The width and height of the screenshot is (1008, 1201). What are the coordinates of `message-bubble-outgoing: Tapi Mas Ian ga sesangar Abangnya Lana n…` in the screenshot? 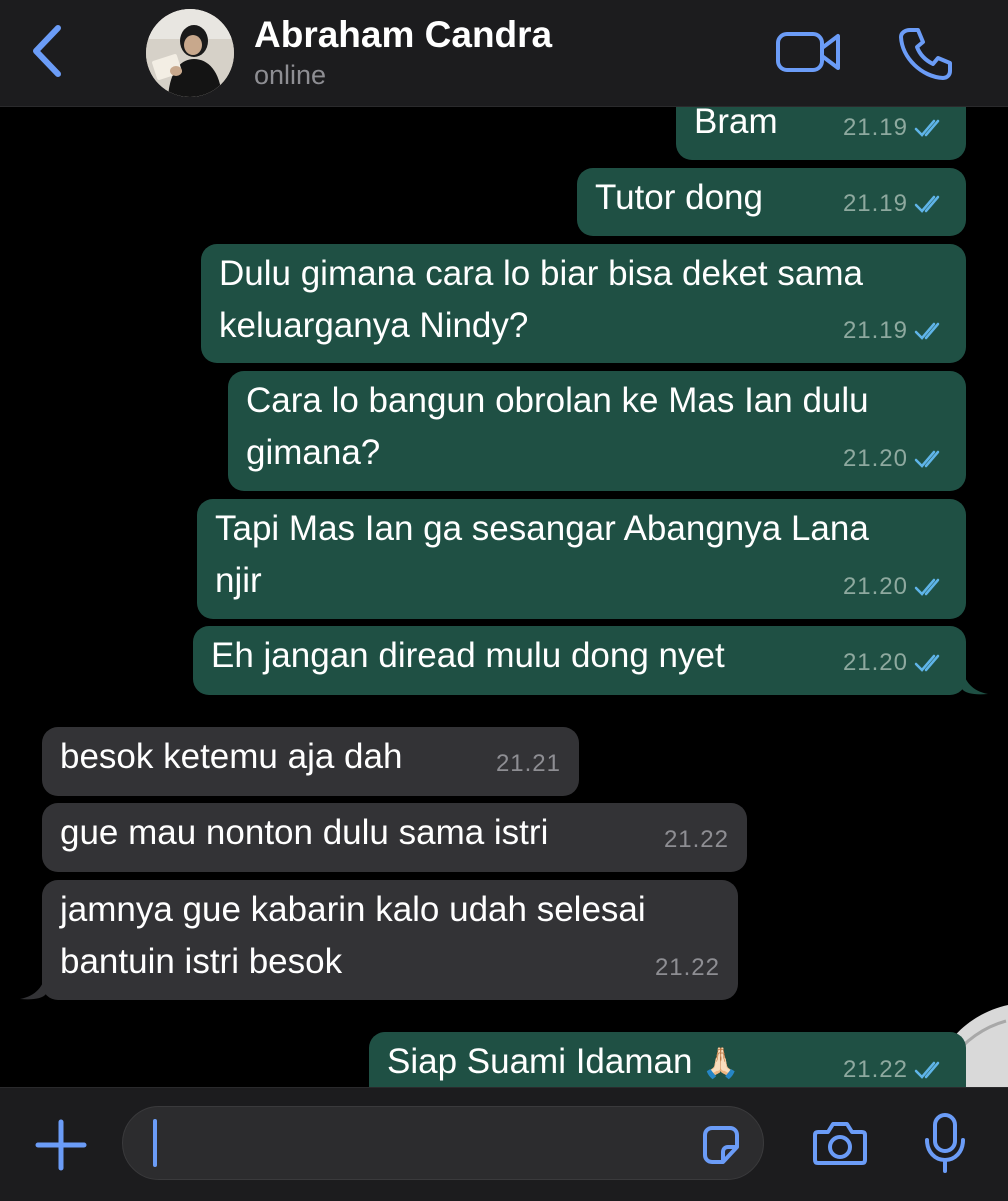 It's located at (581, 559).